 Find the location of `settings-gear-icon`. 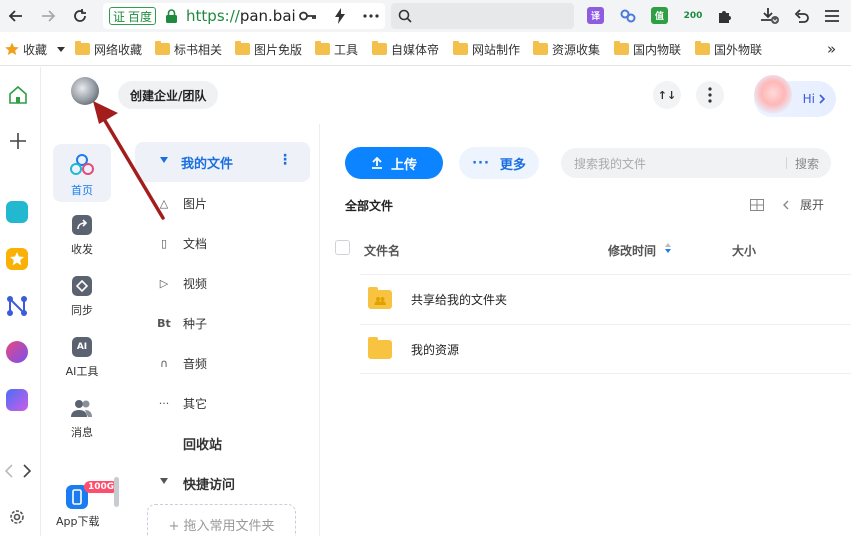

settings-gear-icon is located at coordinates (17, 518).